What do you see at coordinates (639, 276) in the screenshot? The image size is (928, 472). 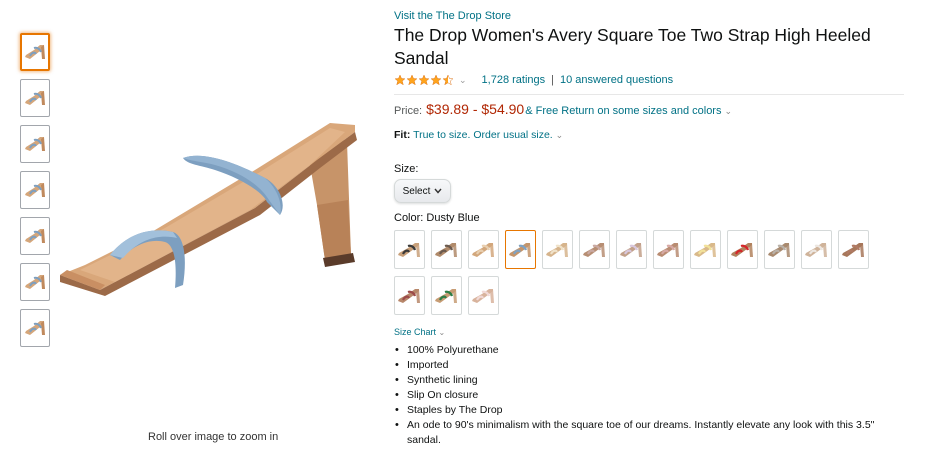 I see `color-swatches` at bounding box center [639, 276].